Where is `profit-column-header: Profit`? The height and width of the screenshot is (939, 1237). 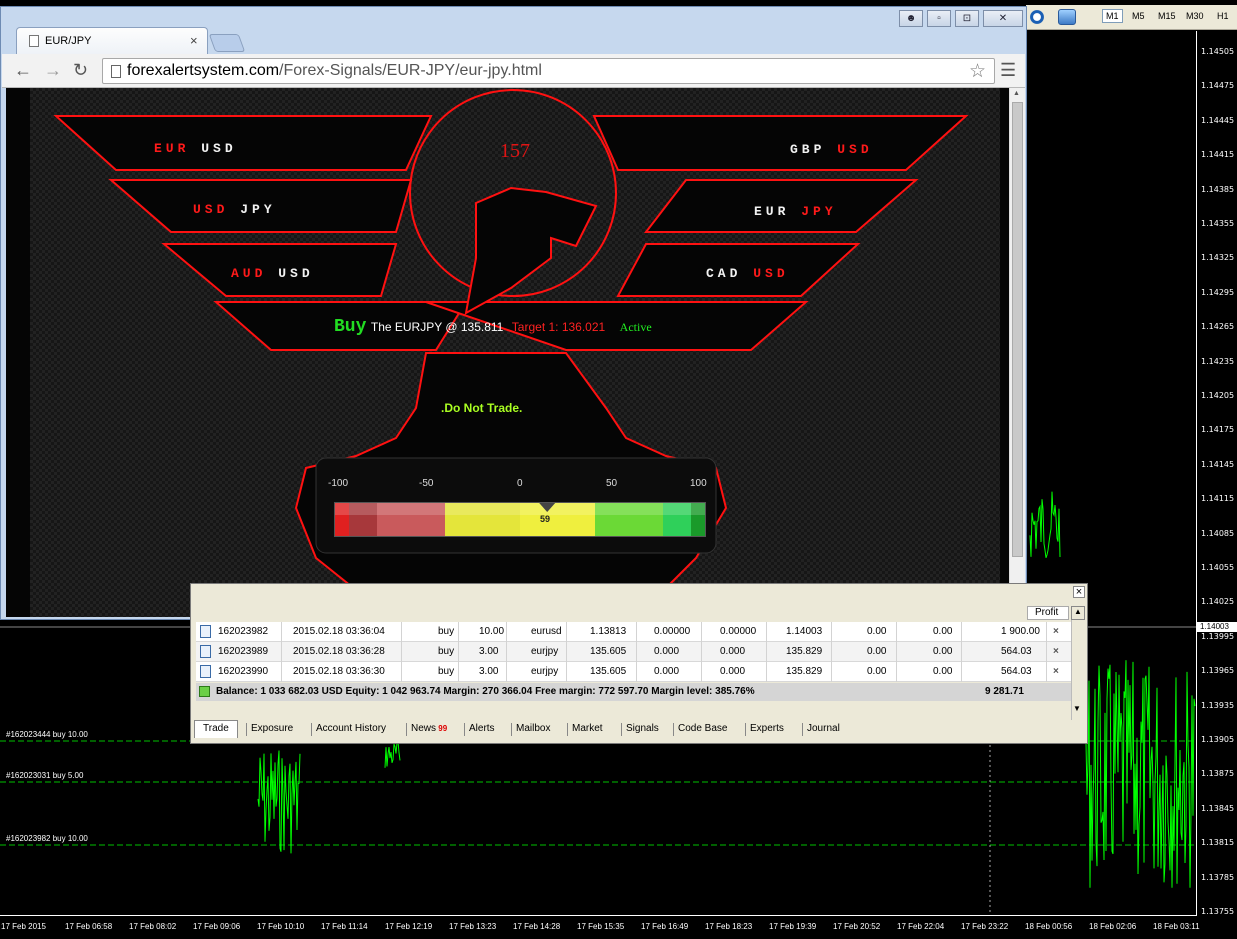 profit-column-header: Profit is located at coordinates (1048, 613).